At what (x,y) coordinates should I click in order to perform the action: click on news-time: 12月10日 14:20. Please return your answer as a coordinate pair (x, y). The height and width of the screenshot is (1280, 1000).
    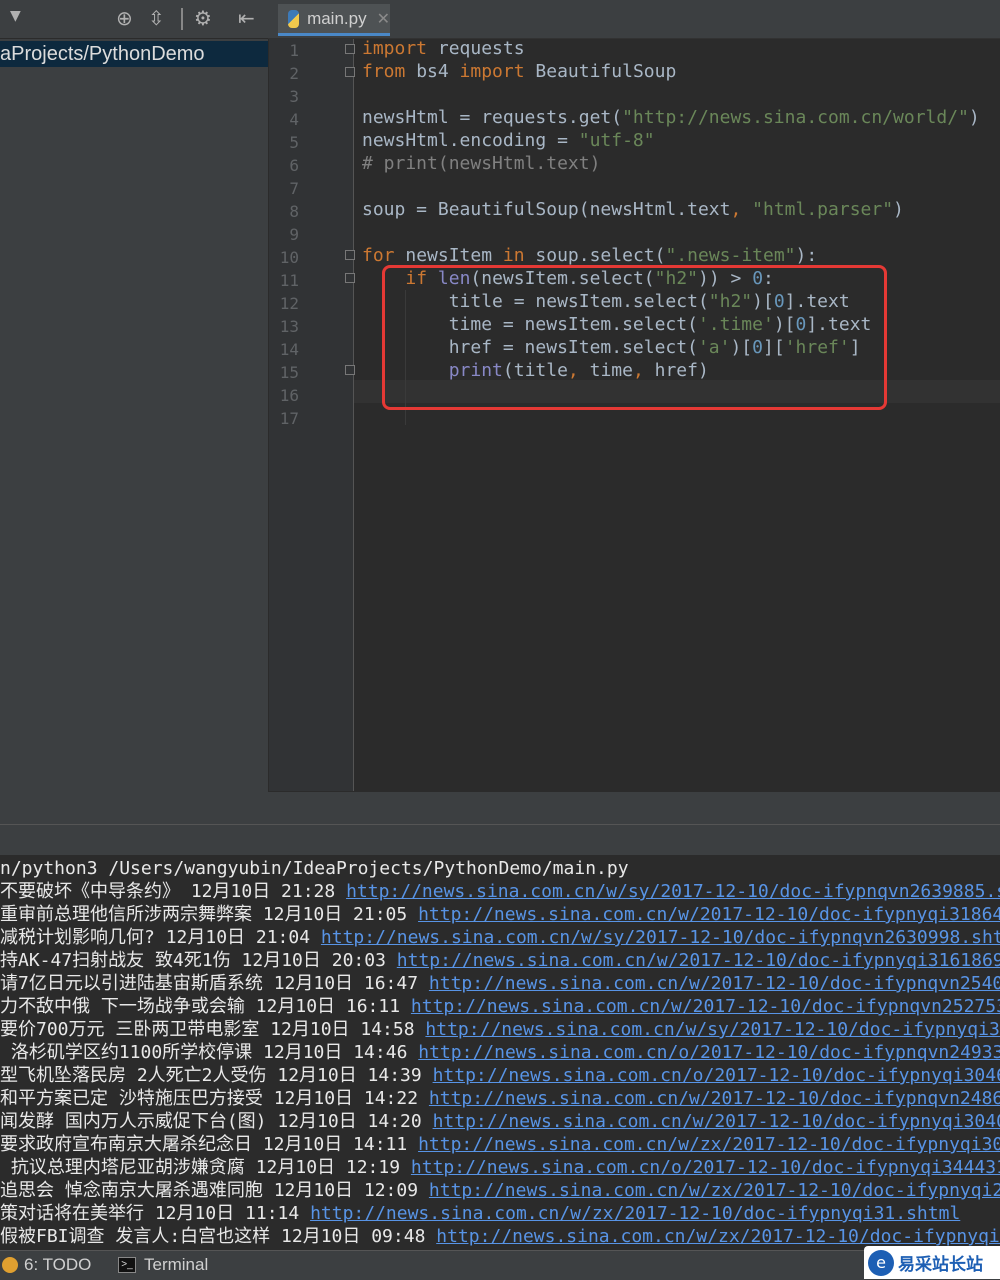
    Looking at the image, I should click on (349, 1121).